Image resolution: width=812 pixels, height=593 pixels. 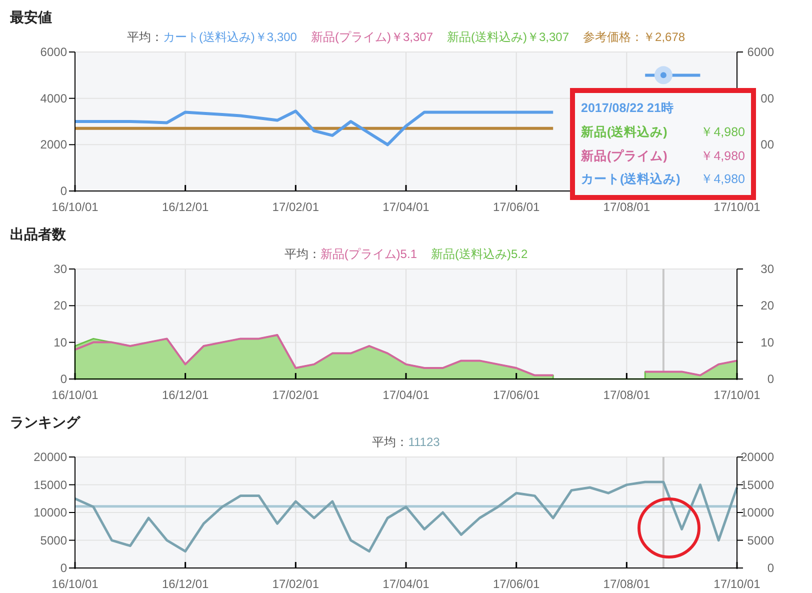 What do you see at coordinates (371, 37) in the screenshot?
I see `average-value: 新品(プライム)￥3,307` at bounding box center [371, 37].